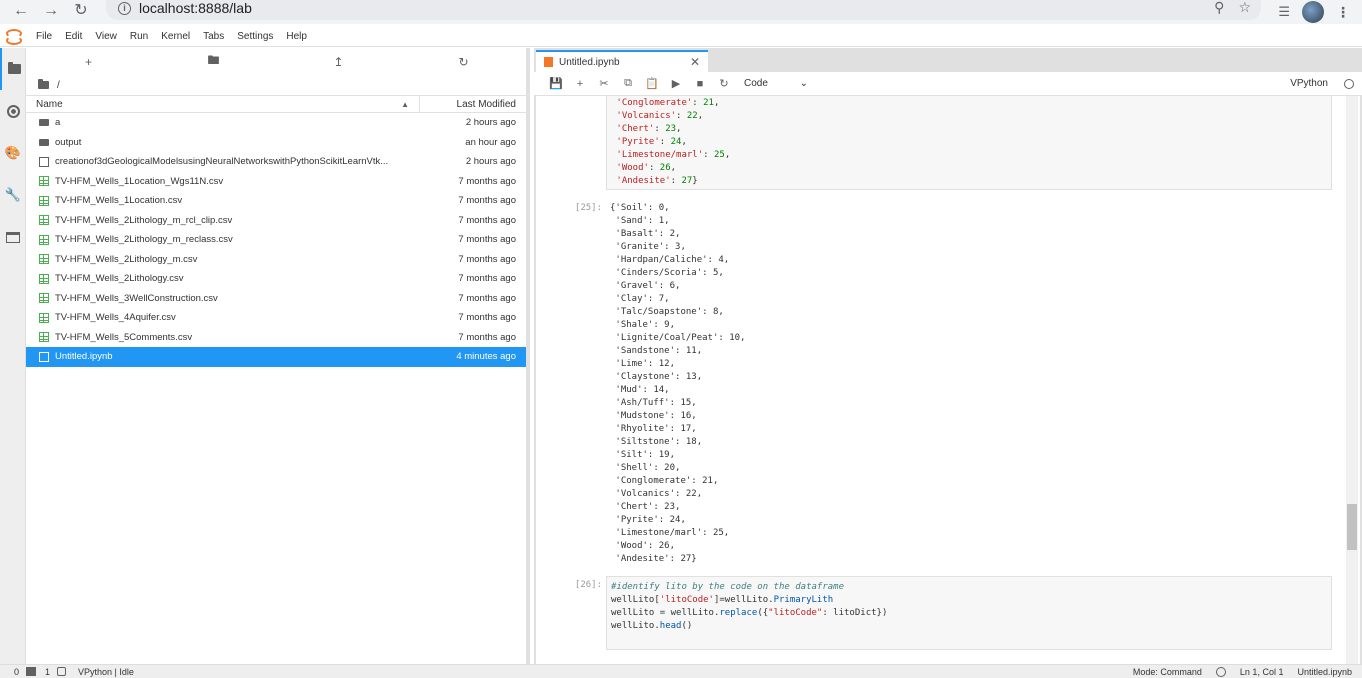  What do you see at coordinates (657, 181) in the screenshot?
I see `output-line: 'Andesite': 27}` at bounding box center [657, 181].